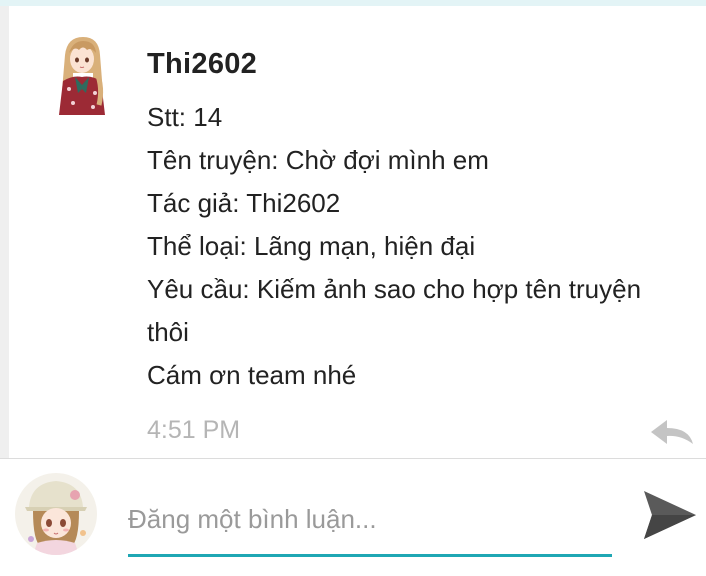 The height and width of the screenshot is (576, 706). What do you see at coordinates (252, 375) in the screenshot?
I see `comment-line: Cám ơn team nhé` at bounding box center [252, 375].